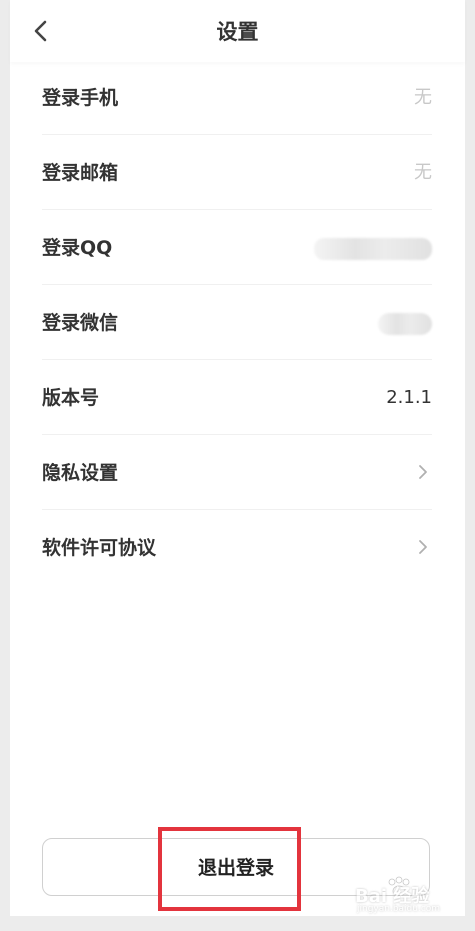 The image size is (475, 931). Describe the element at coordinates (237, 97) in the screenshot. I see `setting-row-login-phone: 登录手机 无` at that location.